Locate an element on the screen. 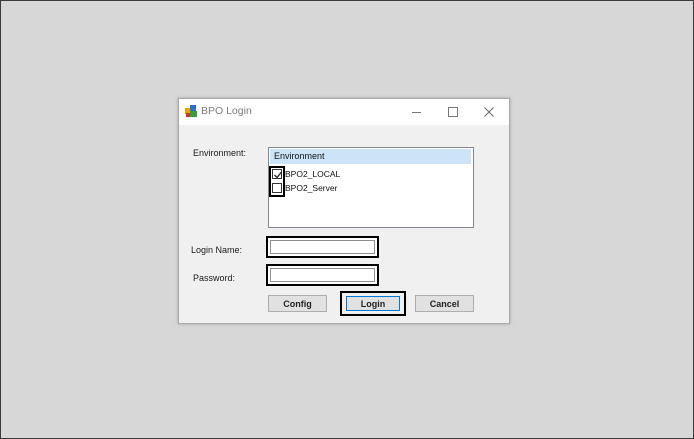 This screenshot has height=439, width=694. app-icon is located at coordinates (191, 111).